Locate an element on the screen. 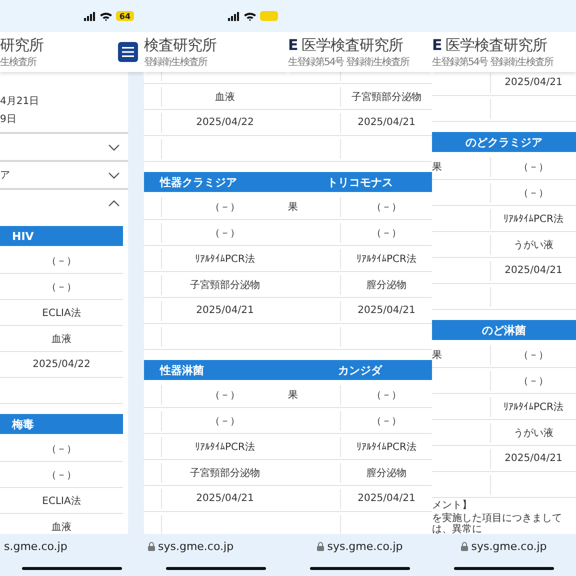 This screenshot has height=576, width=576. logo-text: 研究所 is located at coordinates (22, 45).